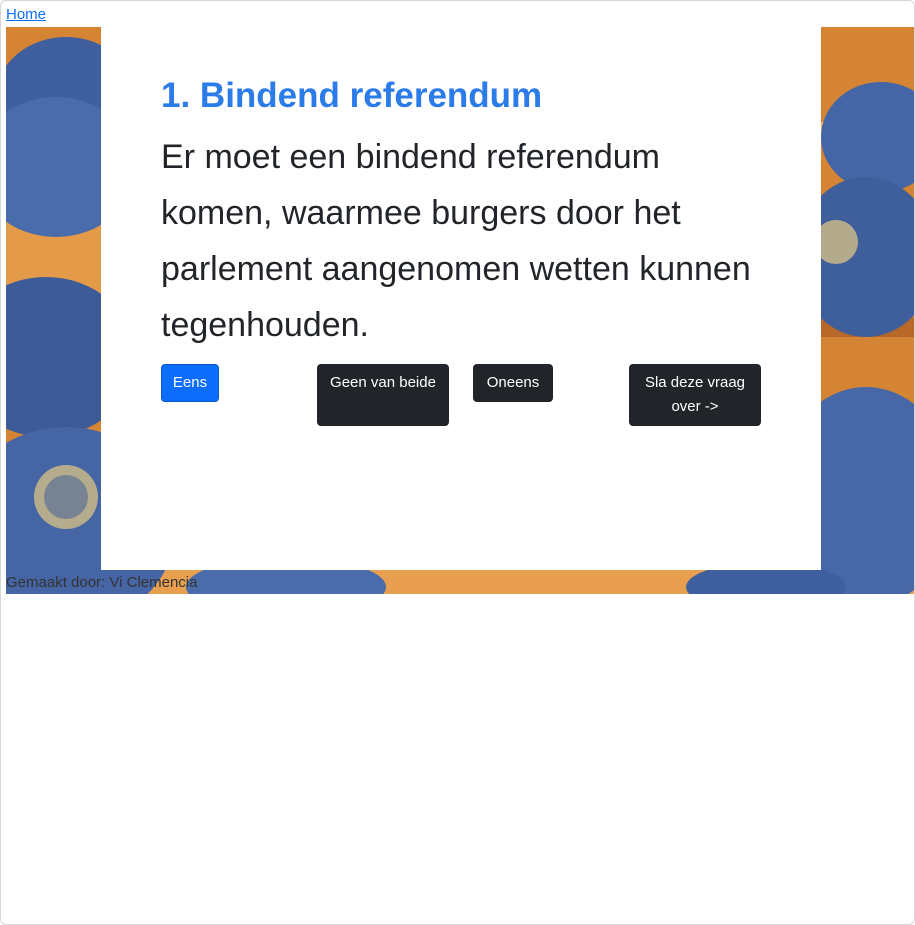 Image resolution: width=915 pixels, height=925 pixels. I want to click on skip-question-button: Sla deze vraag over ->, so click(695, 395).